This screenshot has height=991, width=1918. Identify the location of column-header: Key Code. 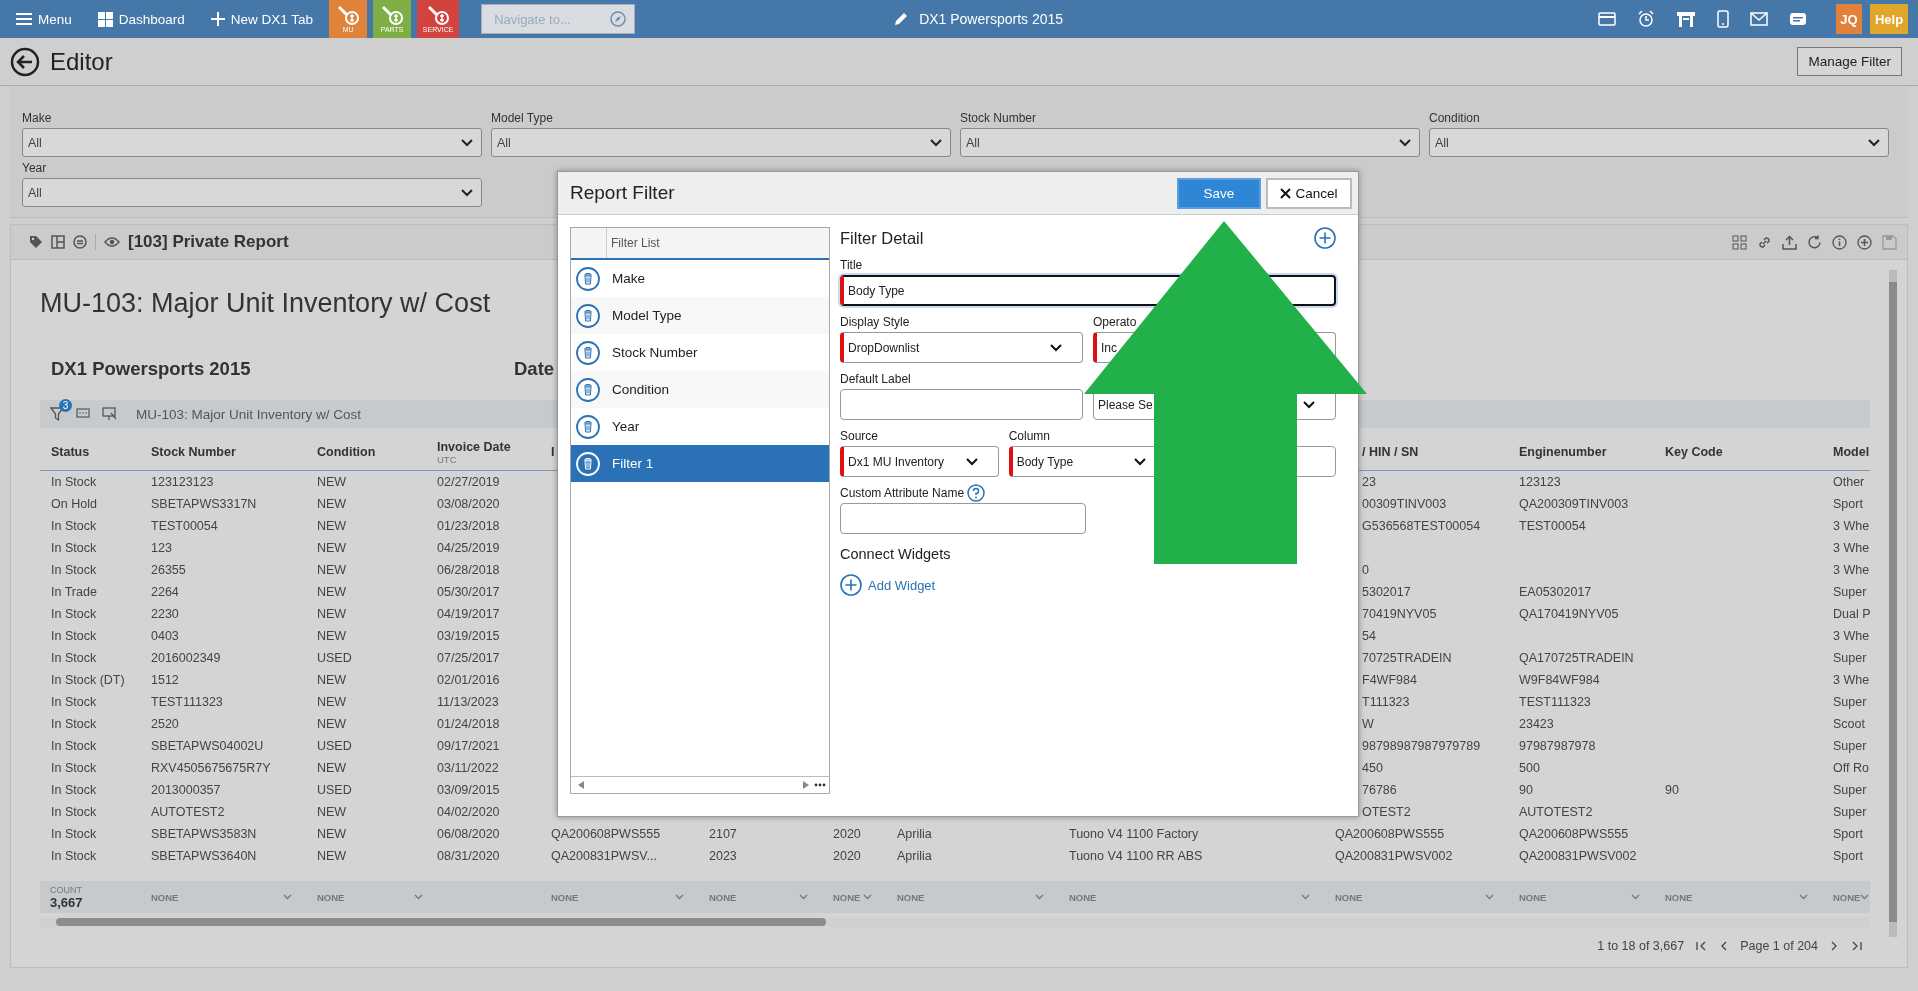
(1738, 452).